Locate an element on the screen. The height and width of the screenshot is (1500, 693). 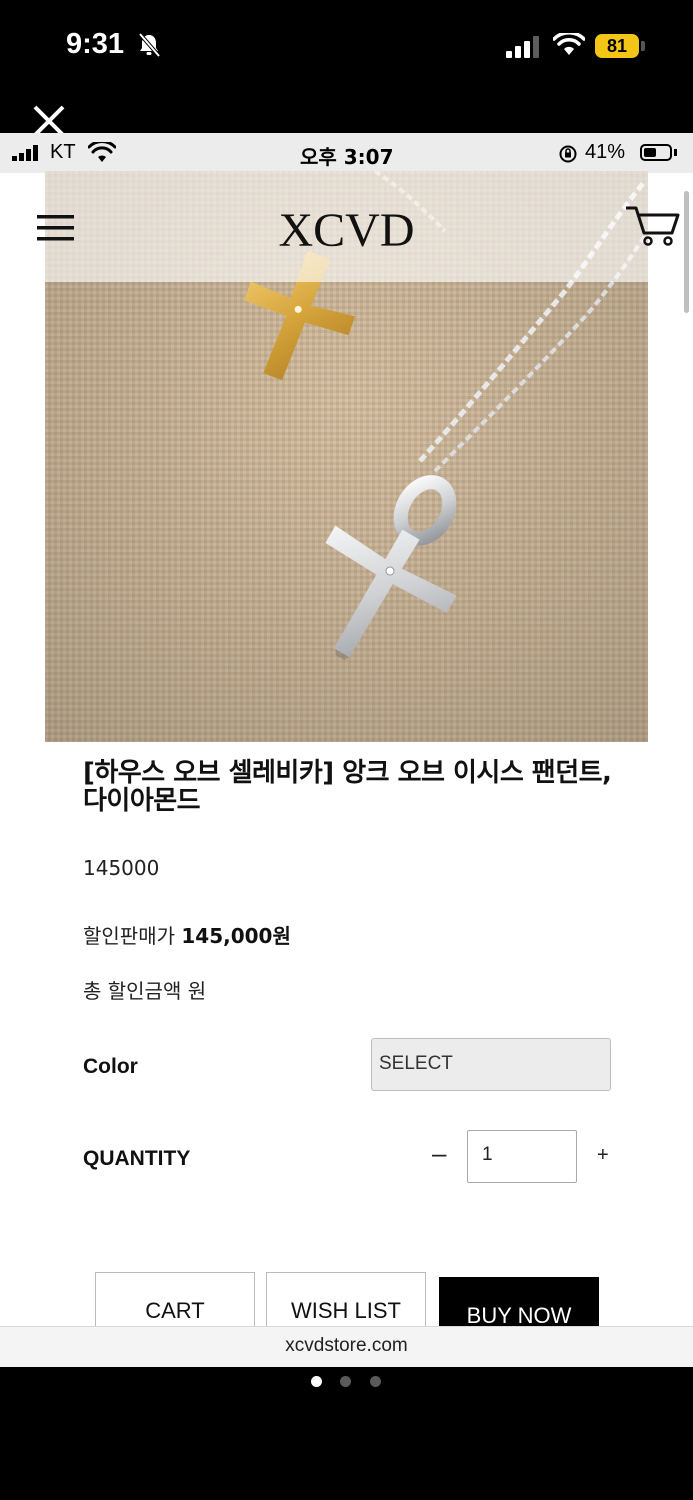
product-price: 145000 is located at coordinates (121, 868).